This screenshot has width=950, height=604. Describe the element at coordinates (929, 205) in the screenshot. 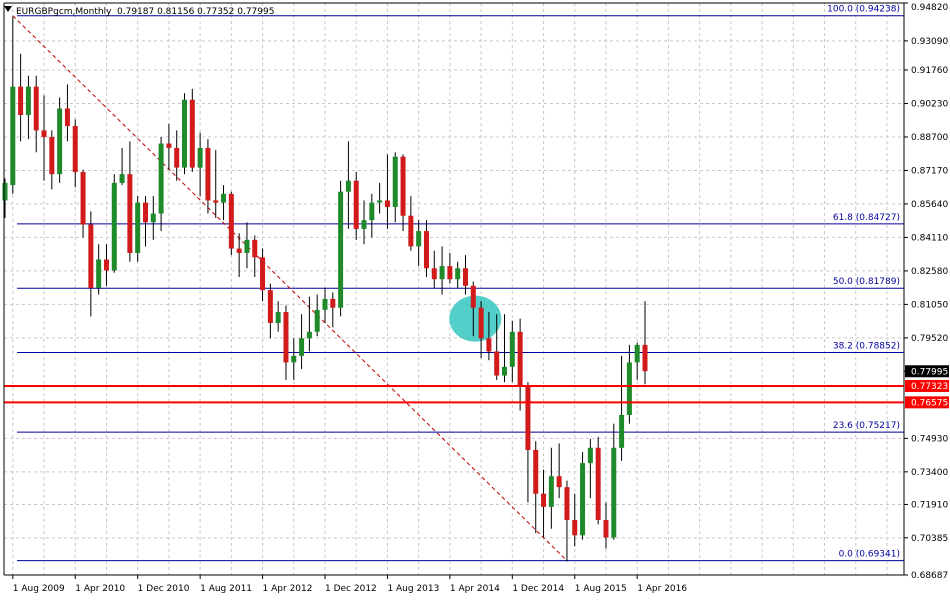

I see `y-tick-label: 0.85640` at that location.